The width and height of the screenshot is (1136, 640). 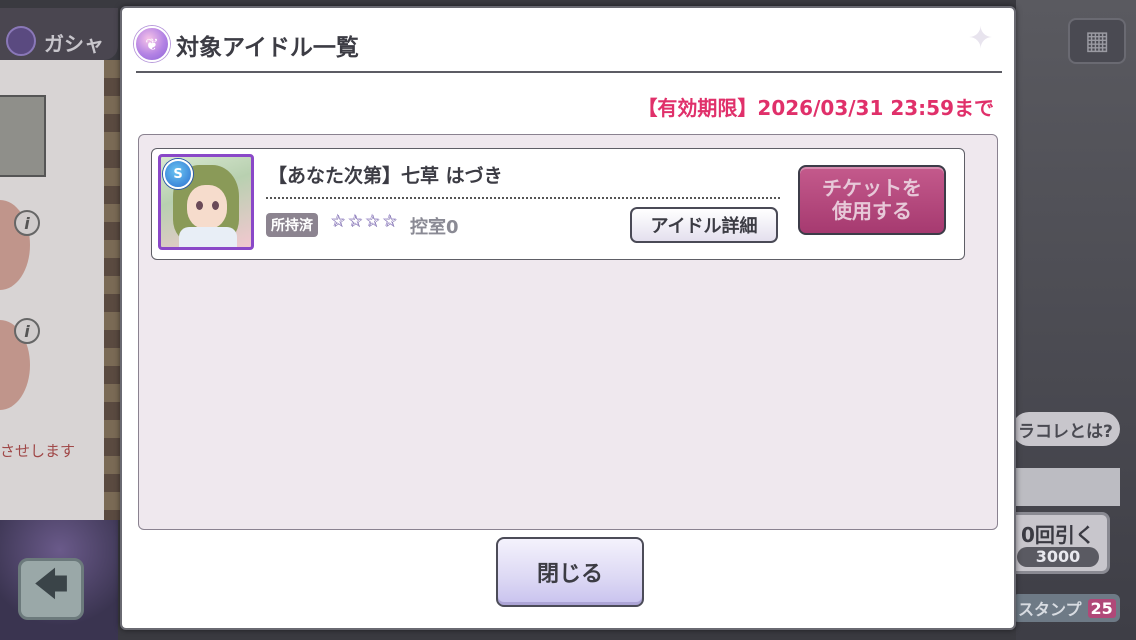 I want to click on back-button: 🡄, so click(x=51, y=589).